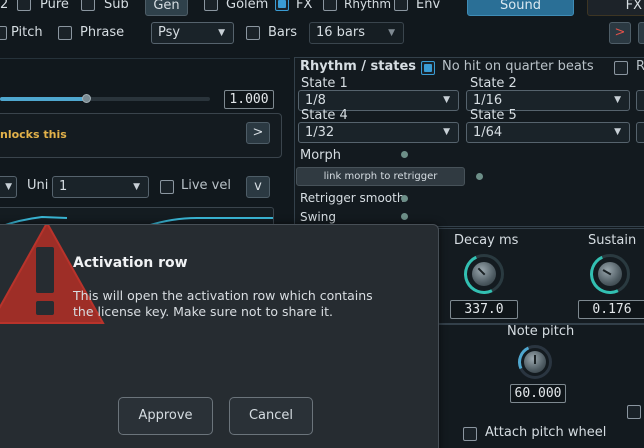 Image resolution: width=644 pixels, height=448 pixels. I want to click on r-label: R, so click(640, 66).